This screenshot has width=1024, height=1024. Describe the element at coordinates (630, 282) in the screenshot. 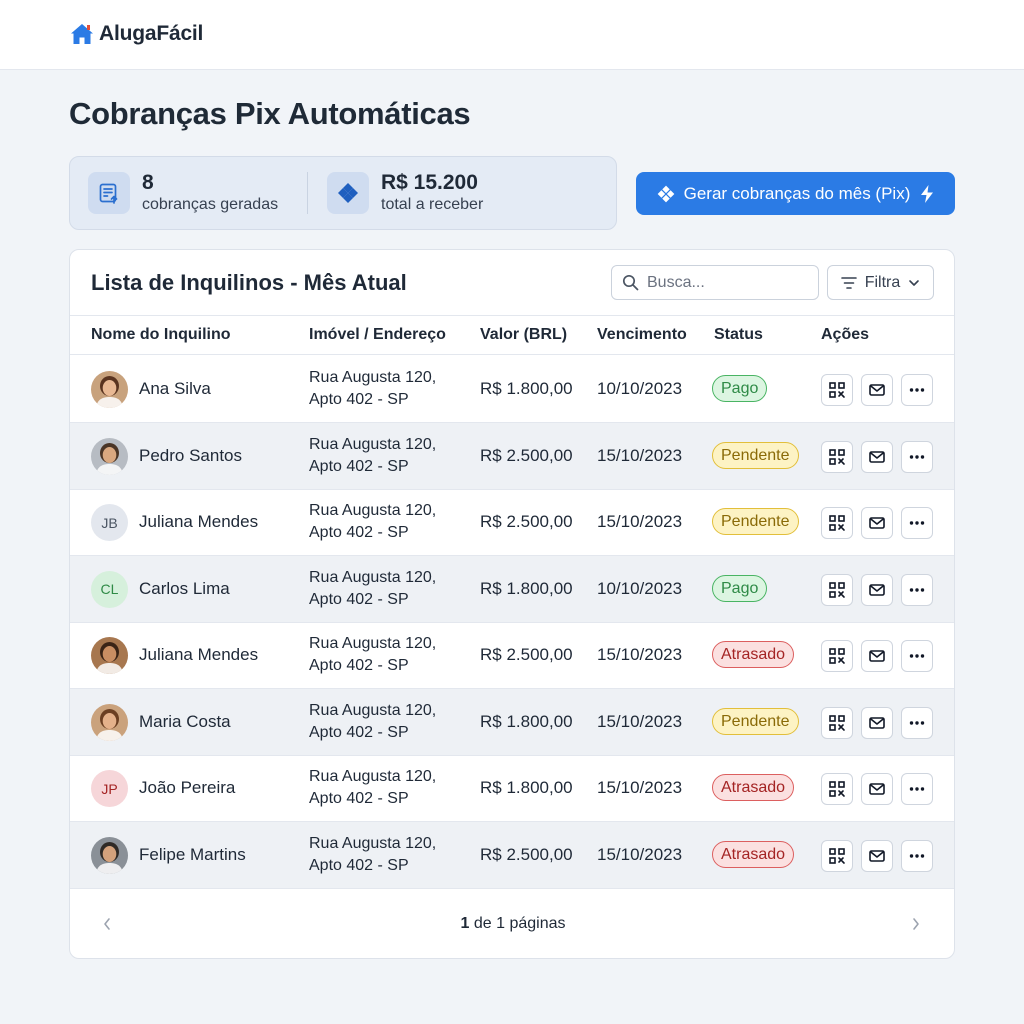

I see `search-icon` at that location.